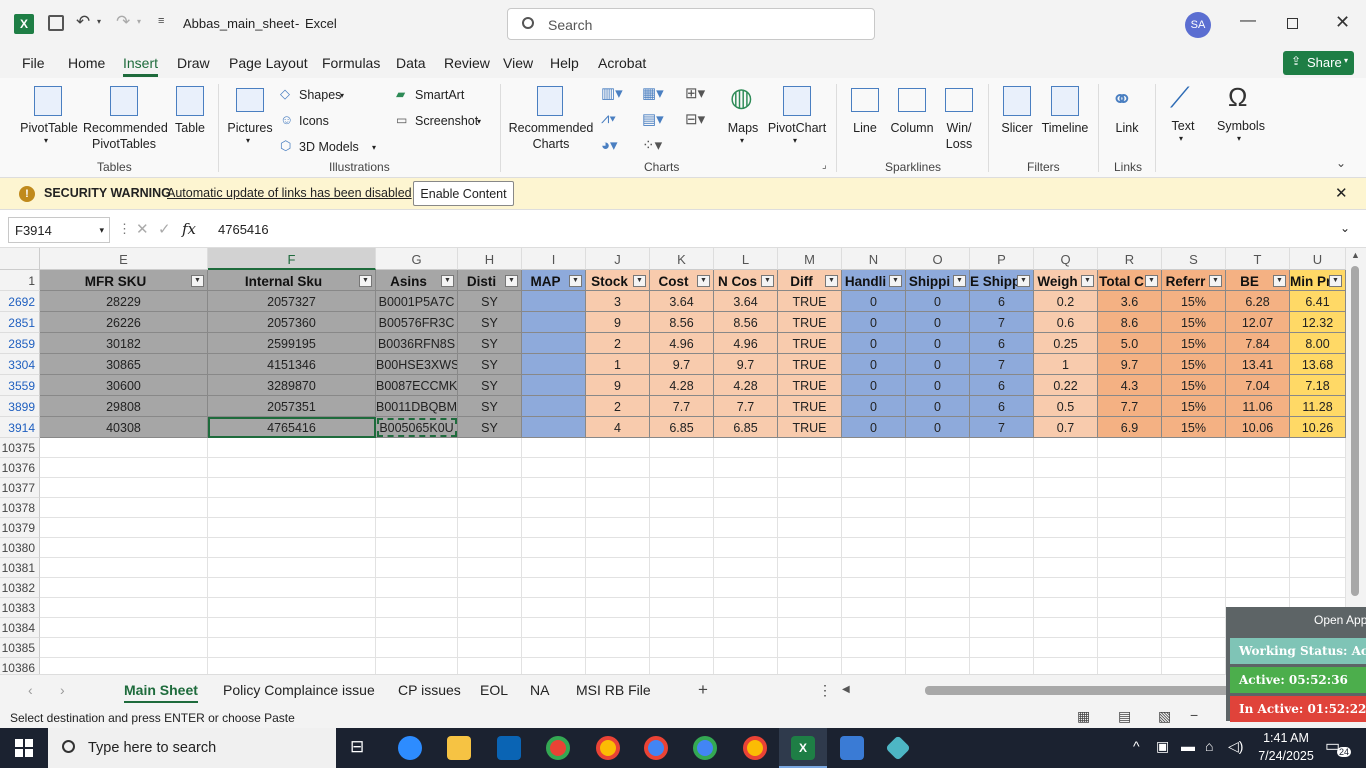 This screenshot has width=1366, height=768. What do you see at coordinates (554, 259) in the screenshot?
I see `column-header-i: I` at bounding box center [554, 259].